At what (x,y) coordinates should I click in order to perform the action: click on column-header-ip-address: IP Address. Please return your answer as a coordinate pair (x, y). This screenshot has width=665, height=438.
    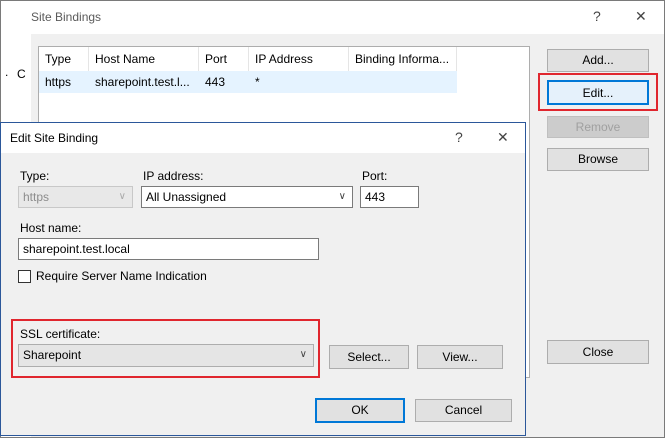
    Looking at the image, I should click on (299, 59).